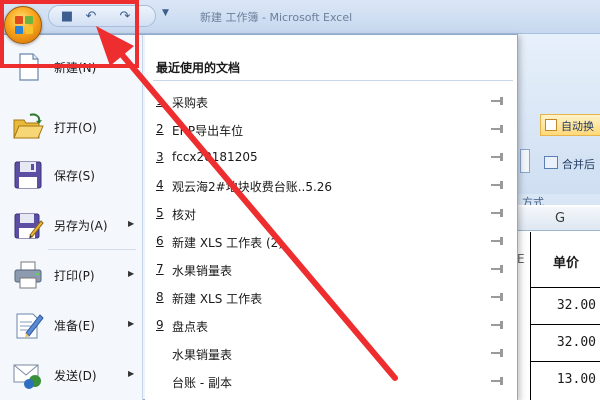 Image resolution: width=600 pixels, height=400 pixels. Describe the element at coordinates (331, 130) in the screenshot. I see `recent-doc-item: 2 ERP导出车位` at that location.